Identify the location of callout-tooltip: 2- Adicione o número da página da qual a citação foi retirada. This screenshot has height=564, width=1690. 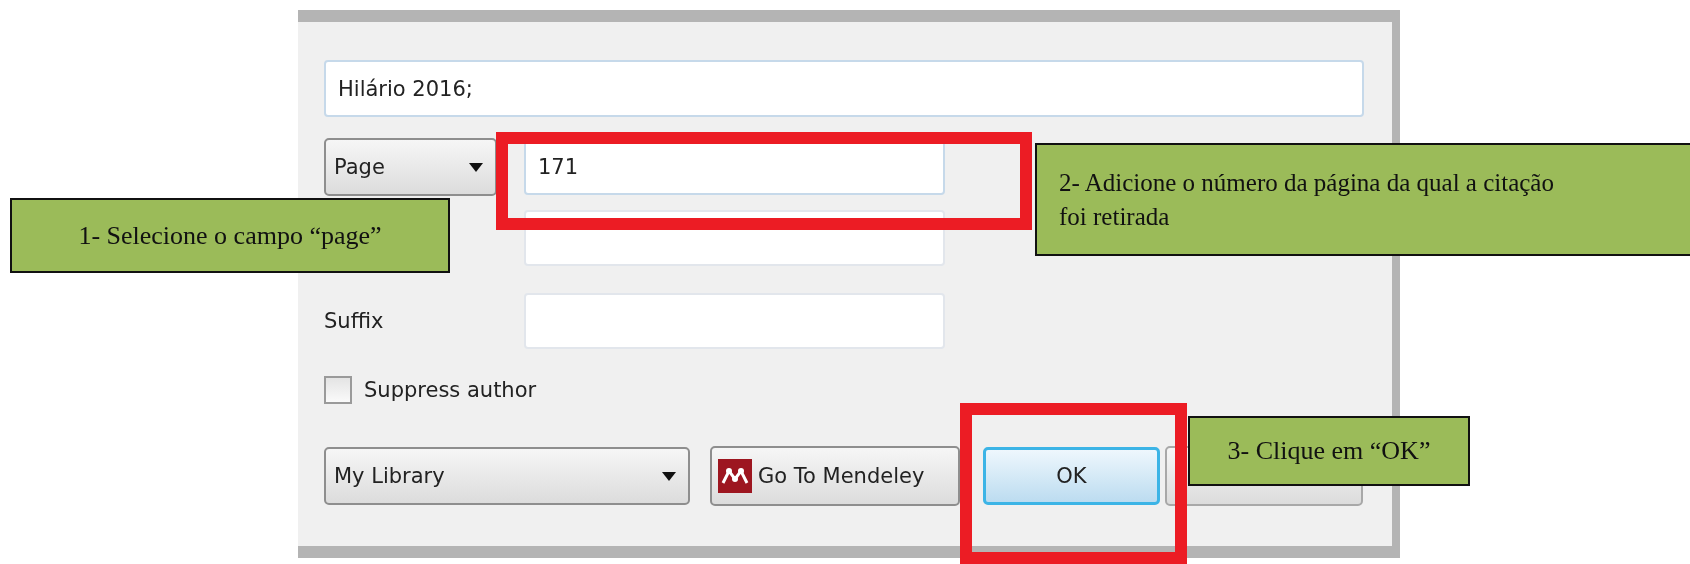
(1362, 199).